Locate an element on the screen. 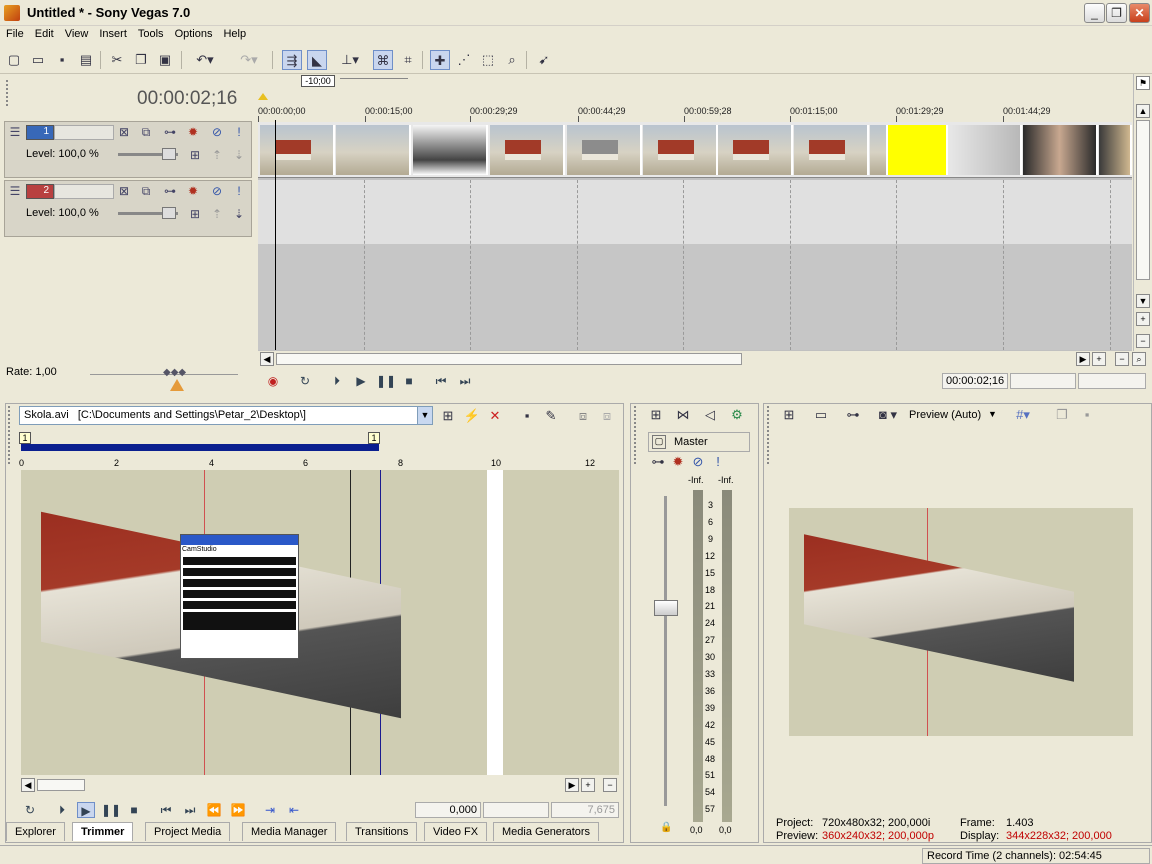  insert-bus-icon: ⊞ is located at coordinates (656, 415).